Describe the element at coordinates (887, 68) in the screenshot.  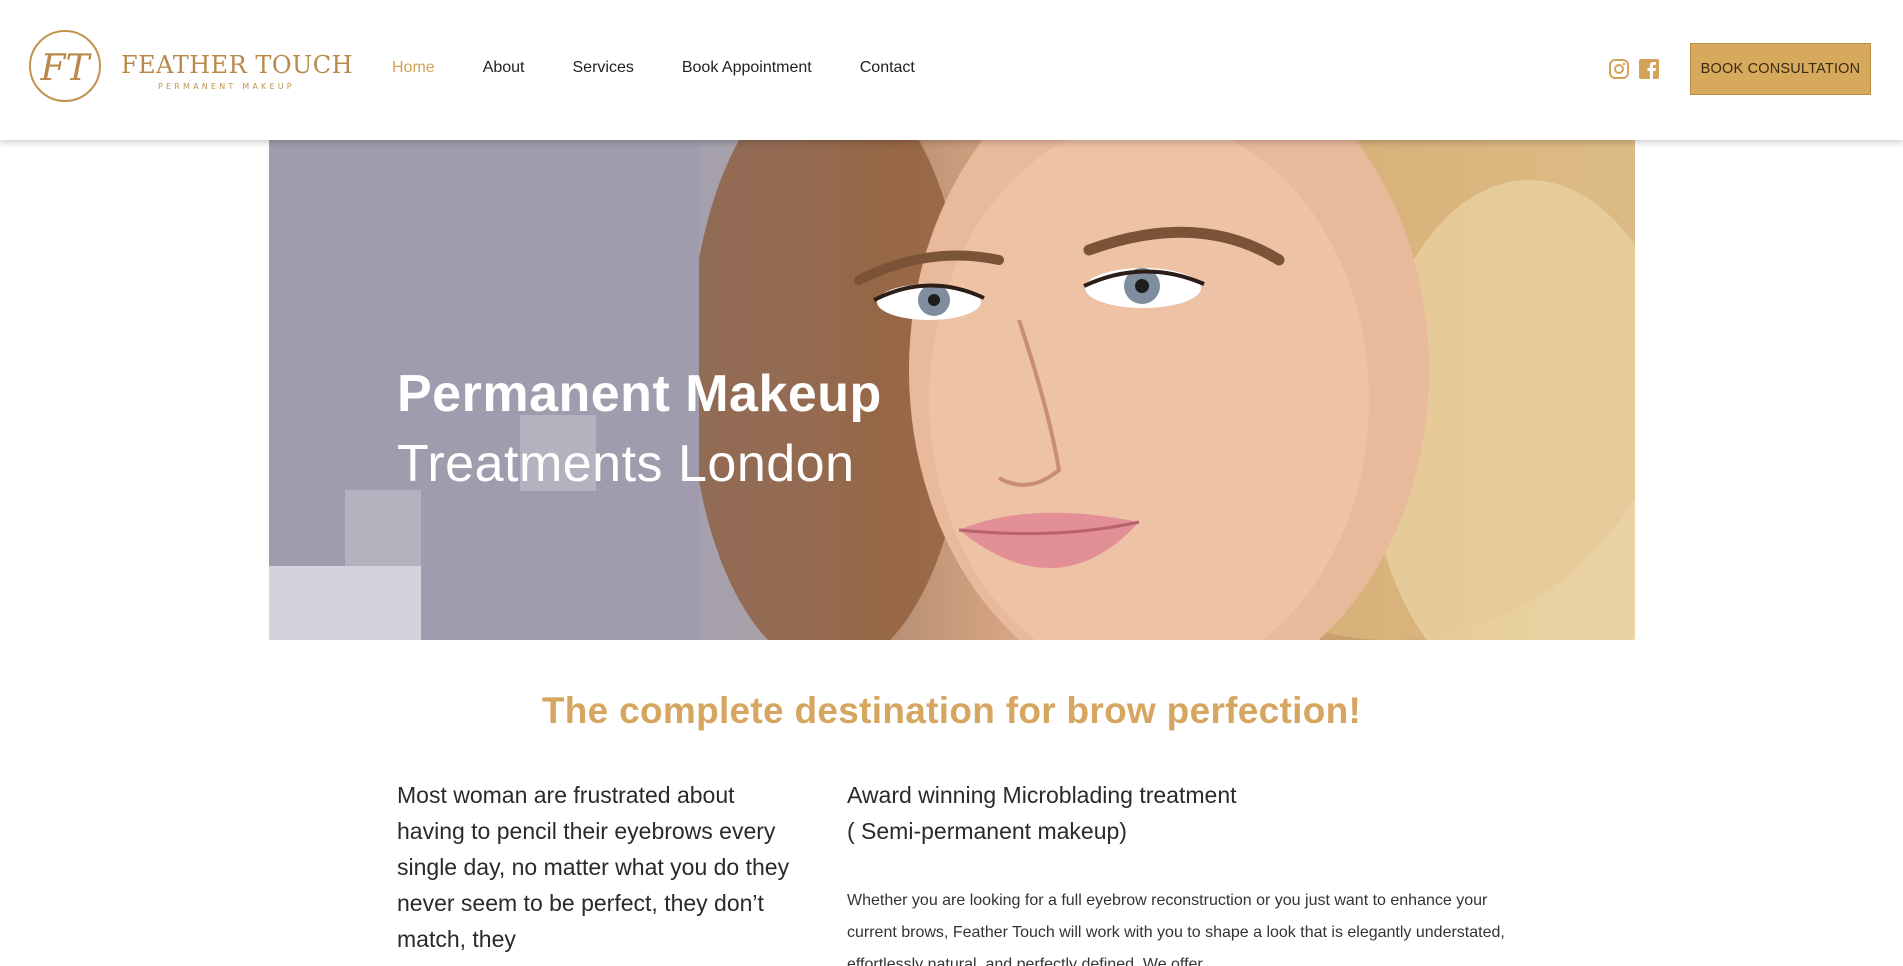
I see `nav-contact: Contact` at that location.